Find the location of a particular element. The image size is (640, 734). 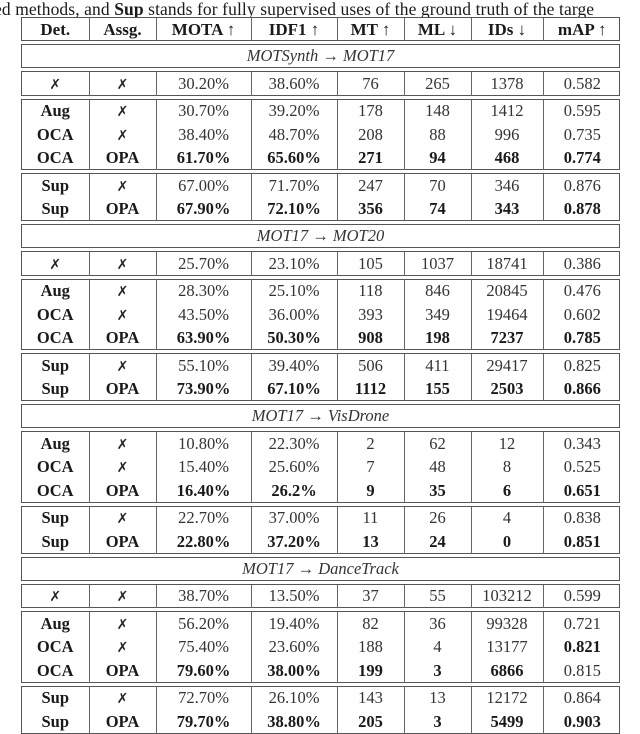

cell-value: 12172 is located at coordinates (507, 698).